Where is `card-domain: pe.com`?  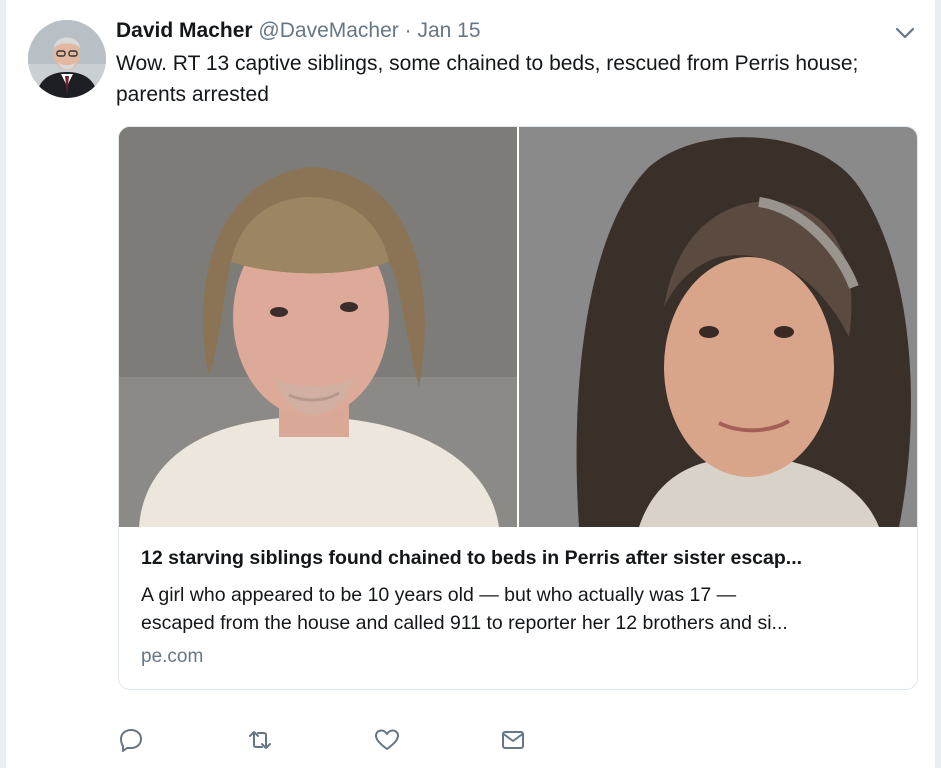 card-domain: pe.com is located at coordinates (519, 657).